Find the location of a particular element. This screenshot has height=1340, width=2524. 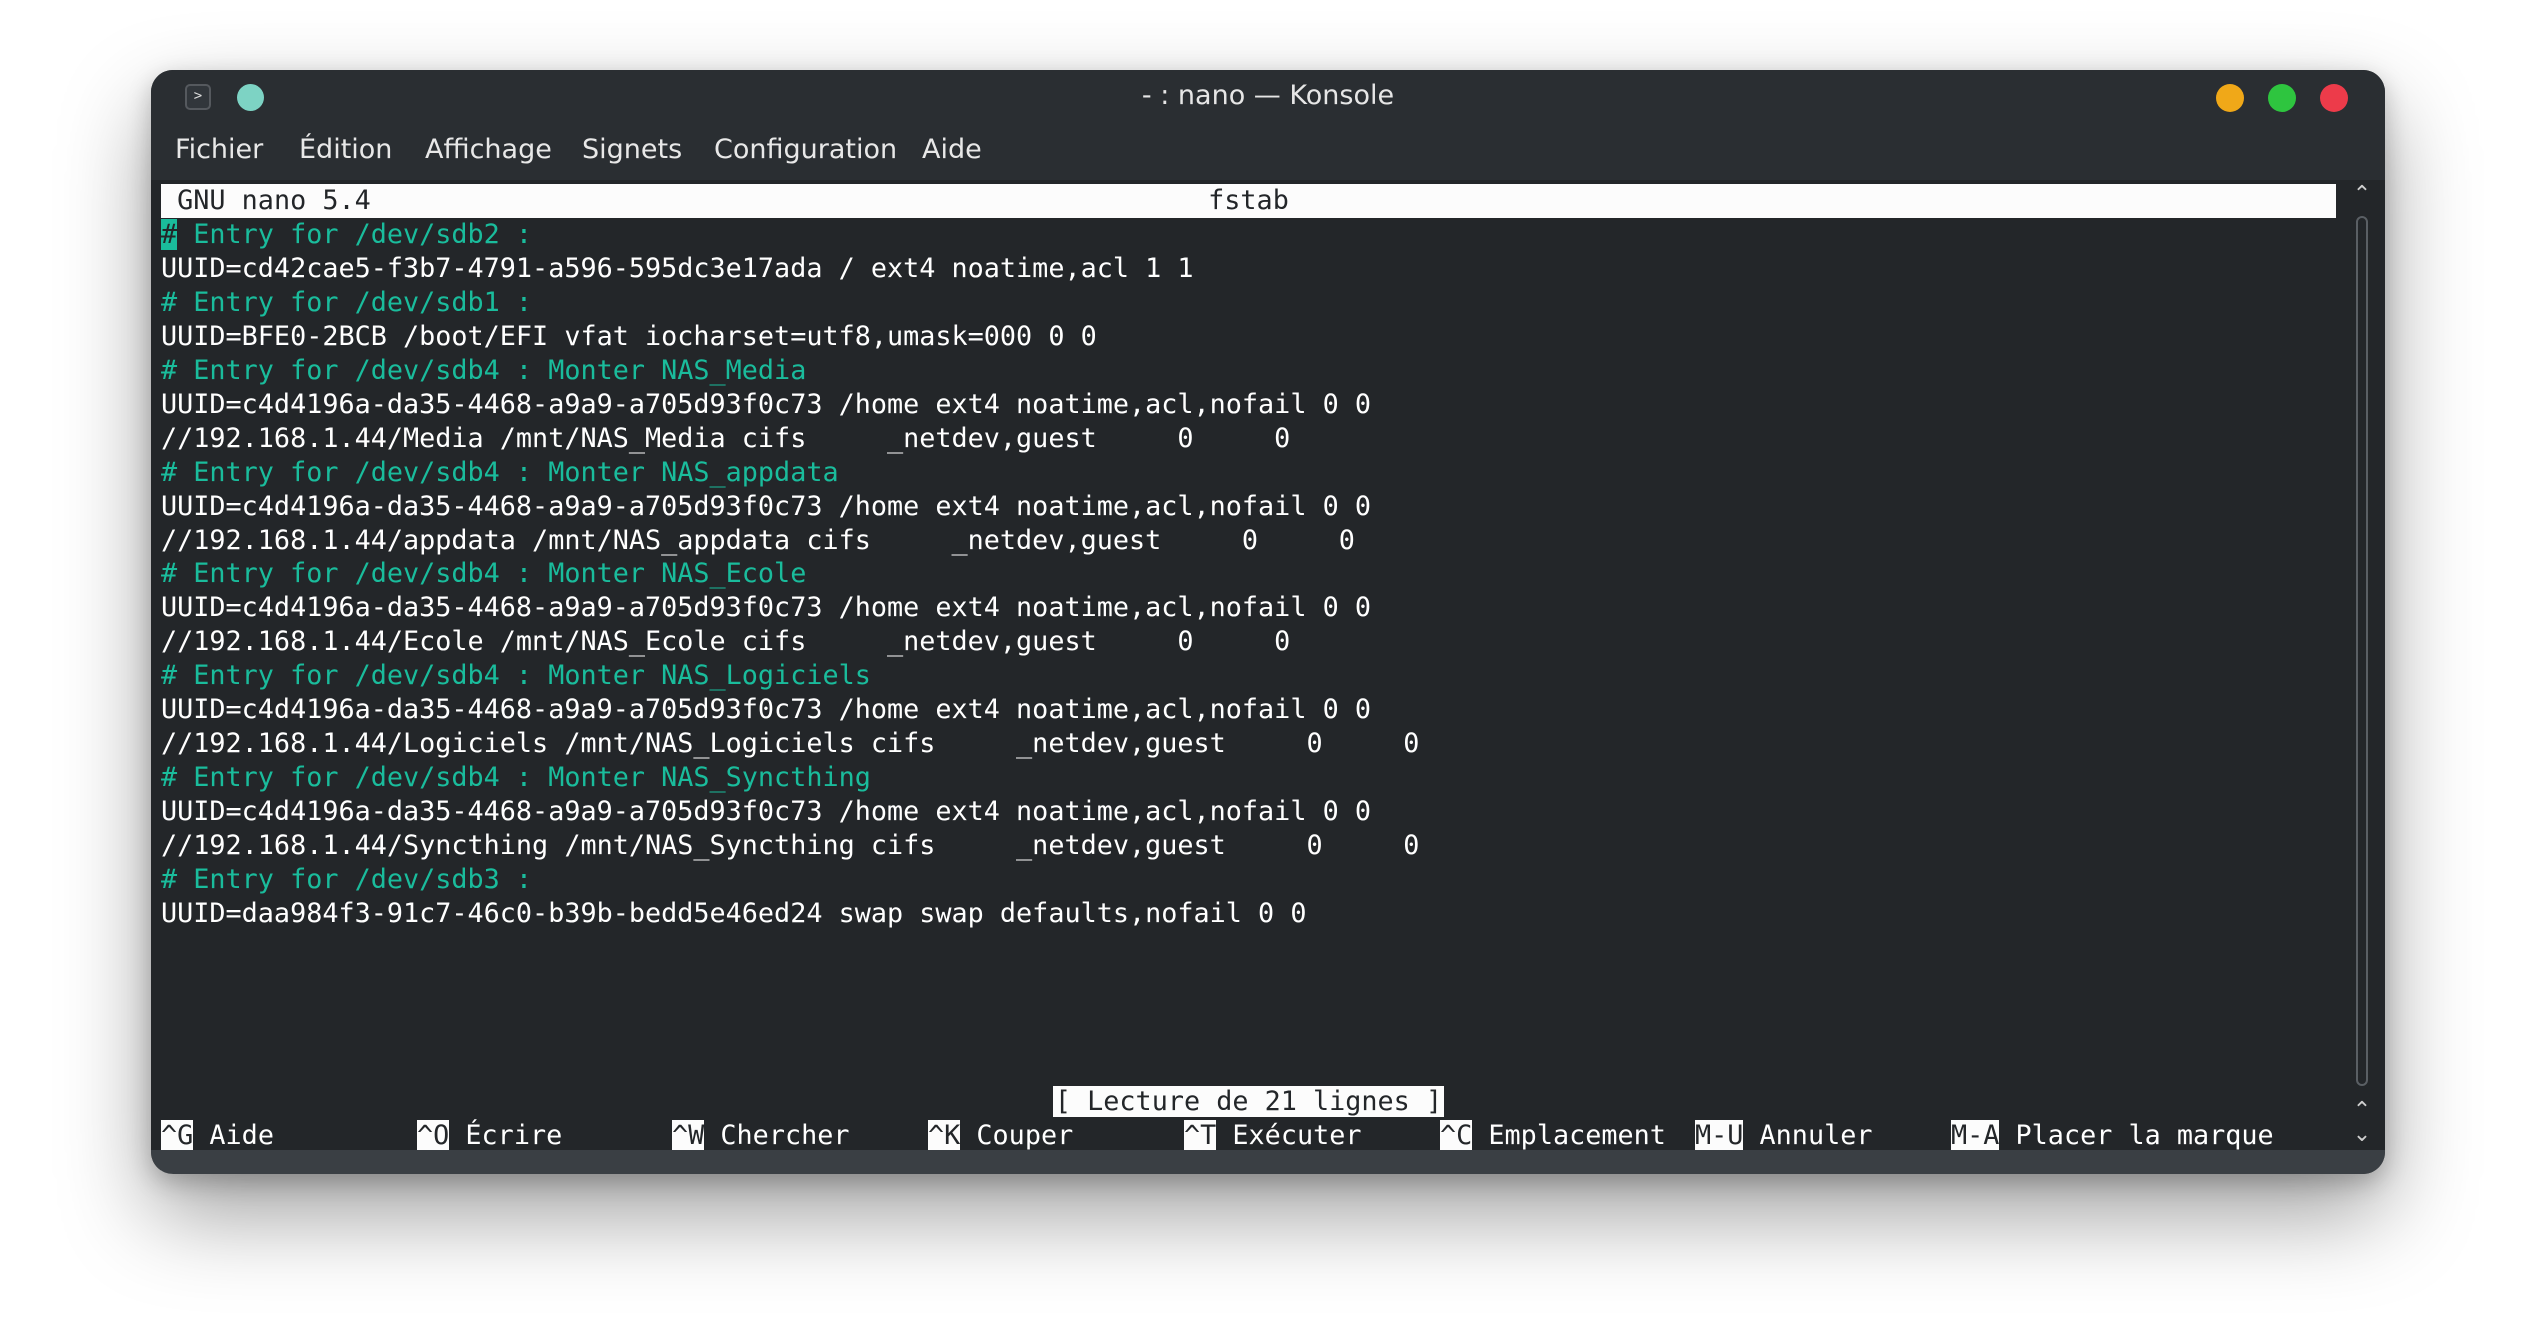

menu-affichage: Affichage is located at coordinates (488, 149).